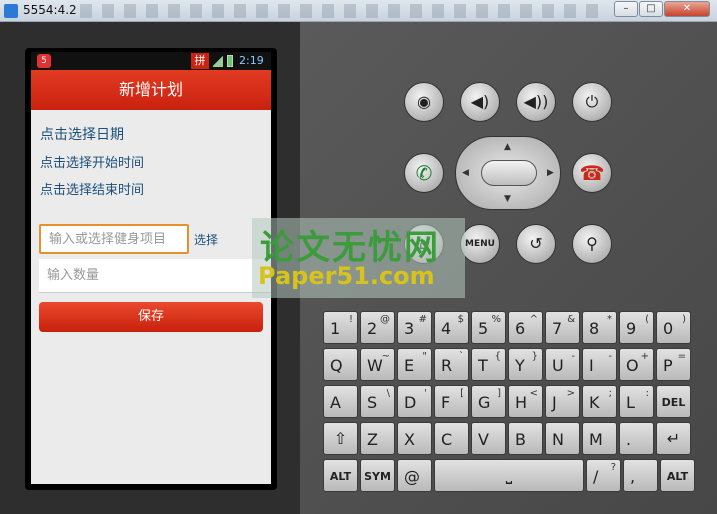 The height and width of the screenshot is (514, 717). I want to click on key-row1-1: 2 @, so click(377, 327).